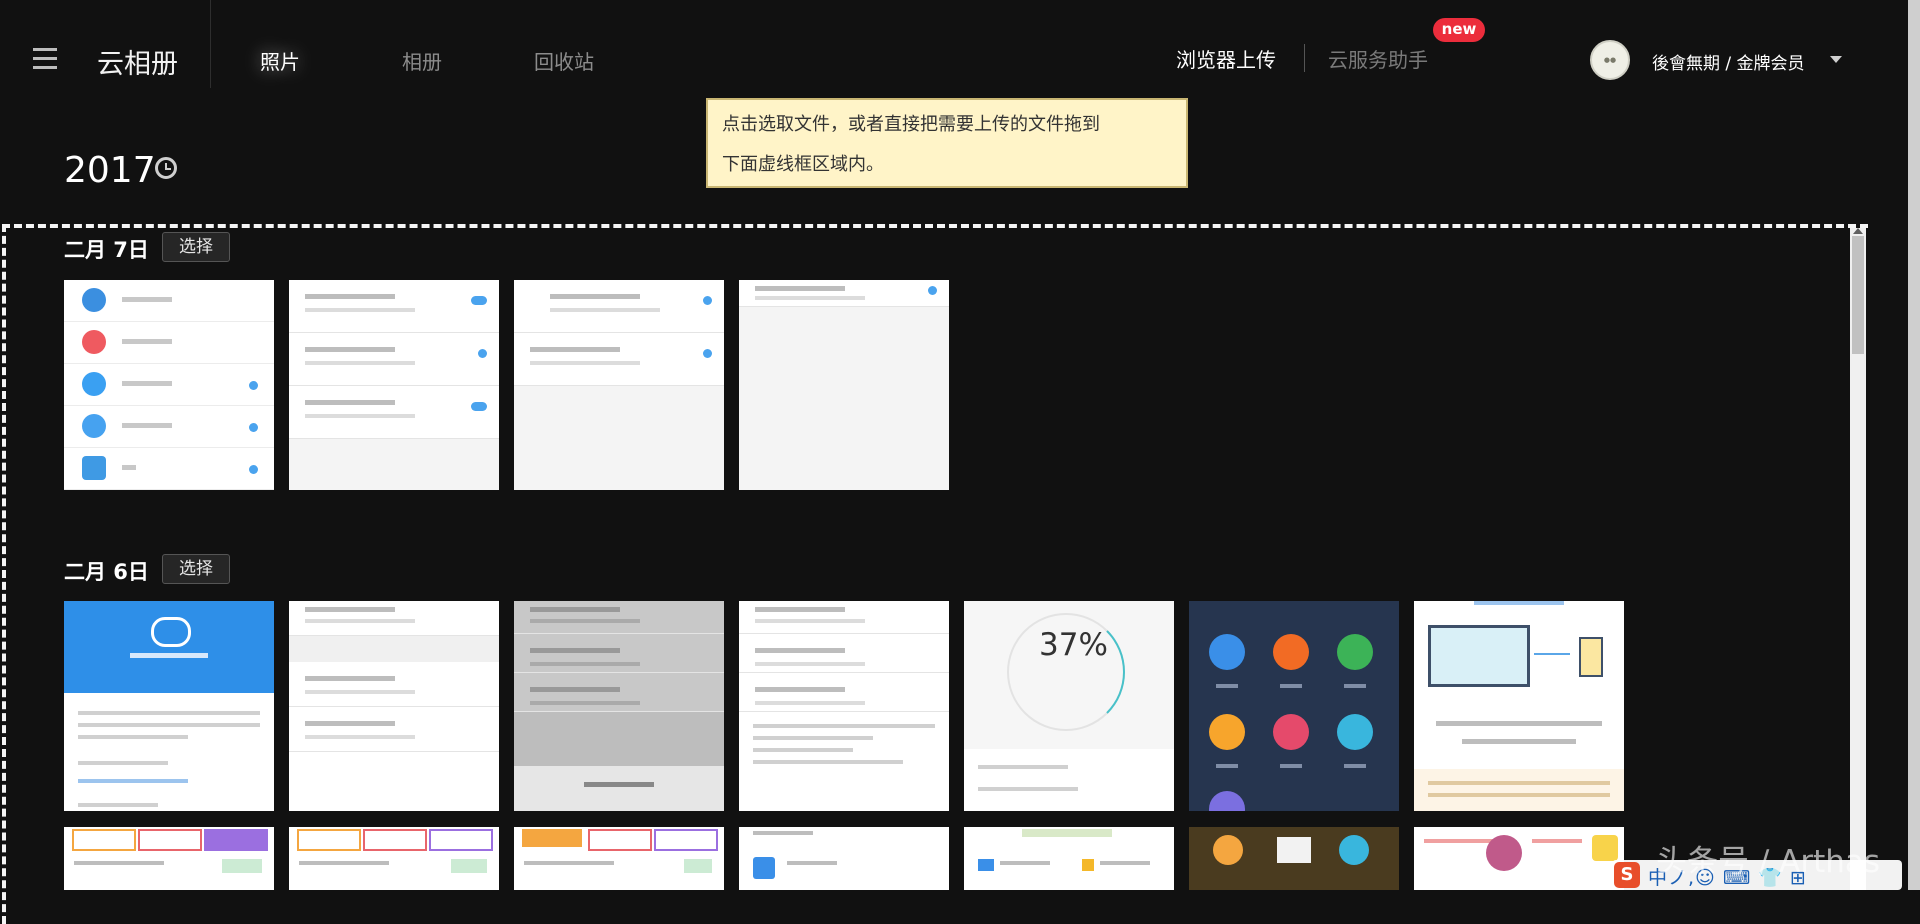 The image size is (1920, 924). I want to click on tooltip-line-1: 点击选取文件，或者直接把需要上传的文件拖到, so click(911, 124).